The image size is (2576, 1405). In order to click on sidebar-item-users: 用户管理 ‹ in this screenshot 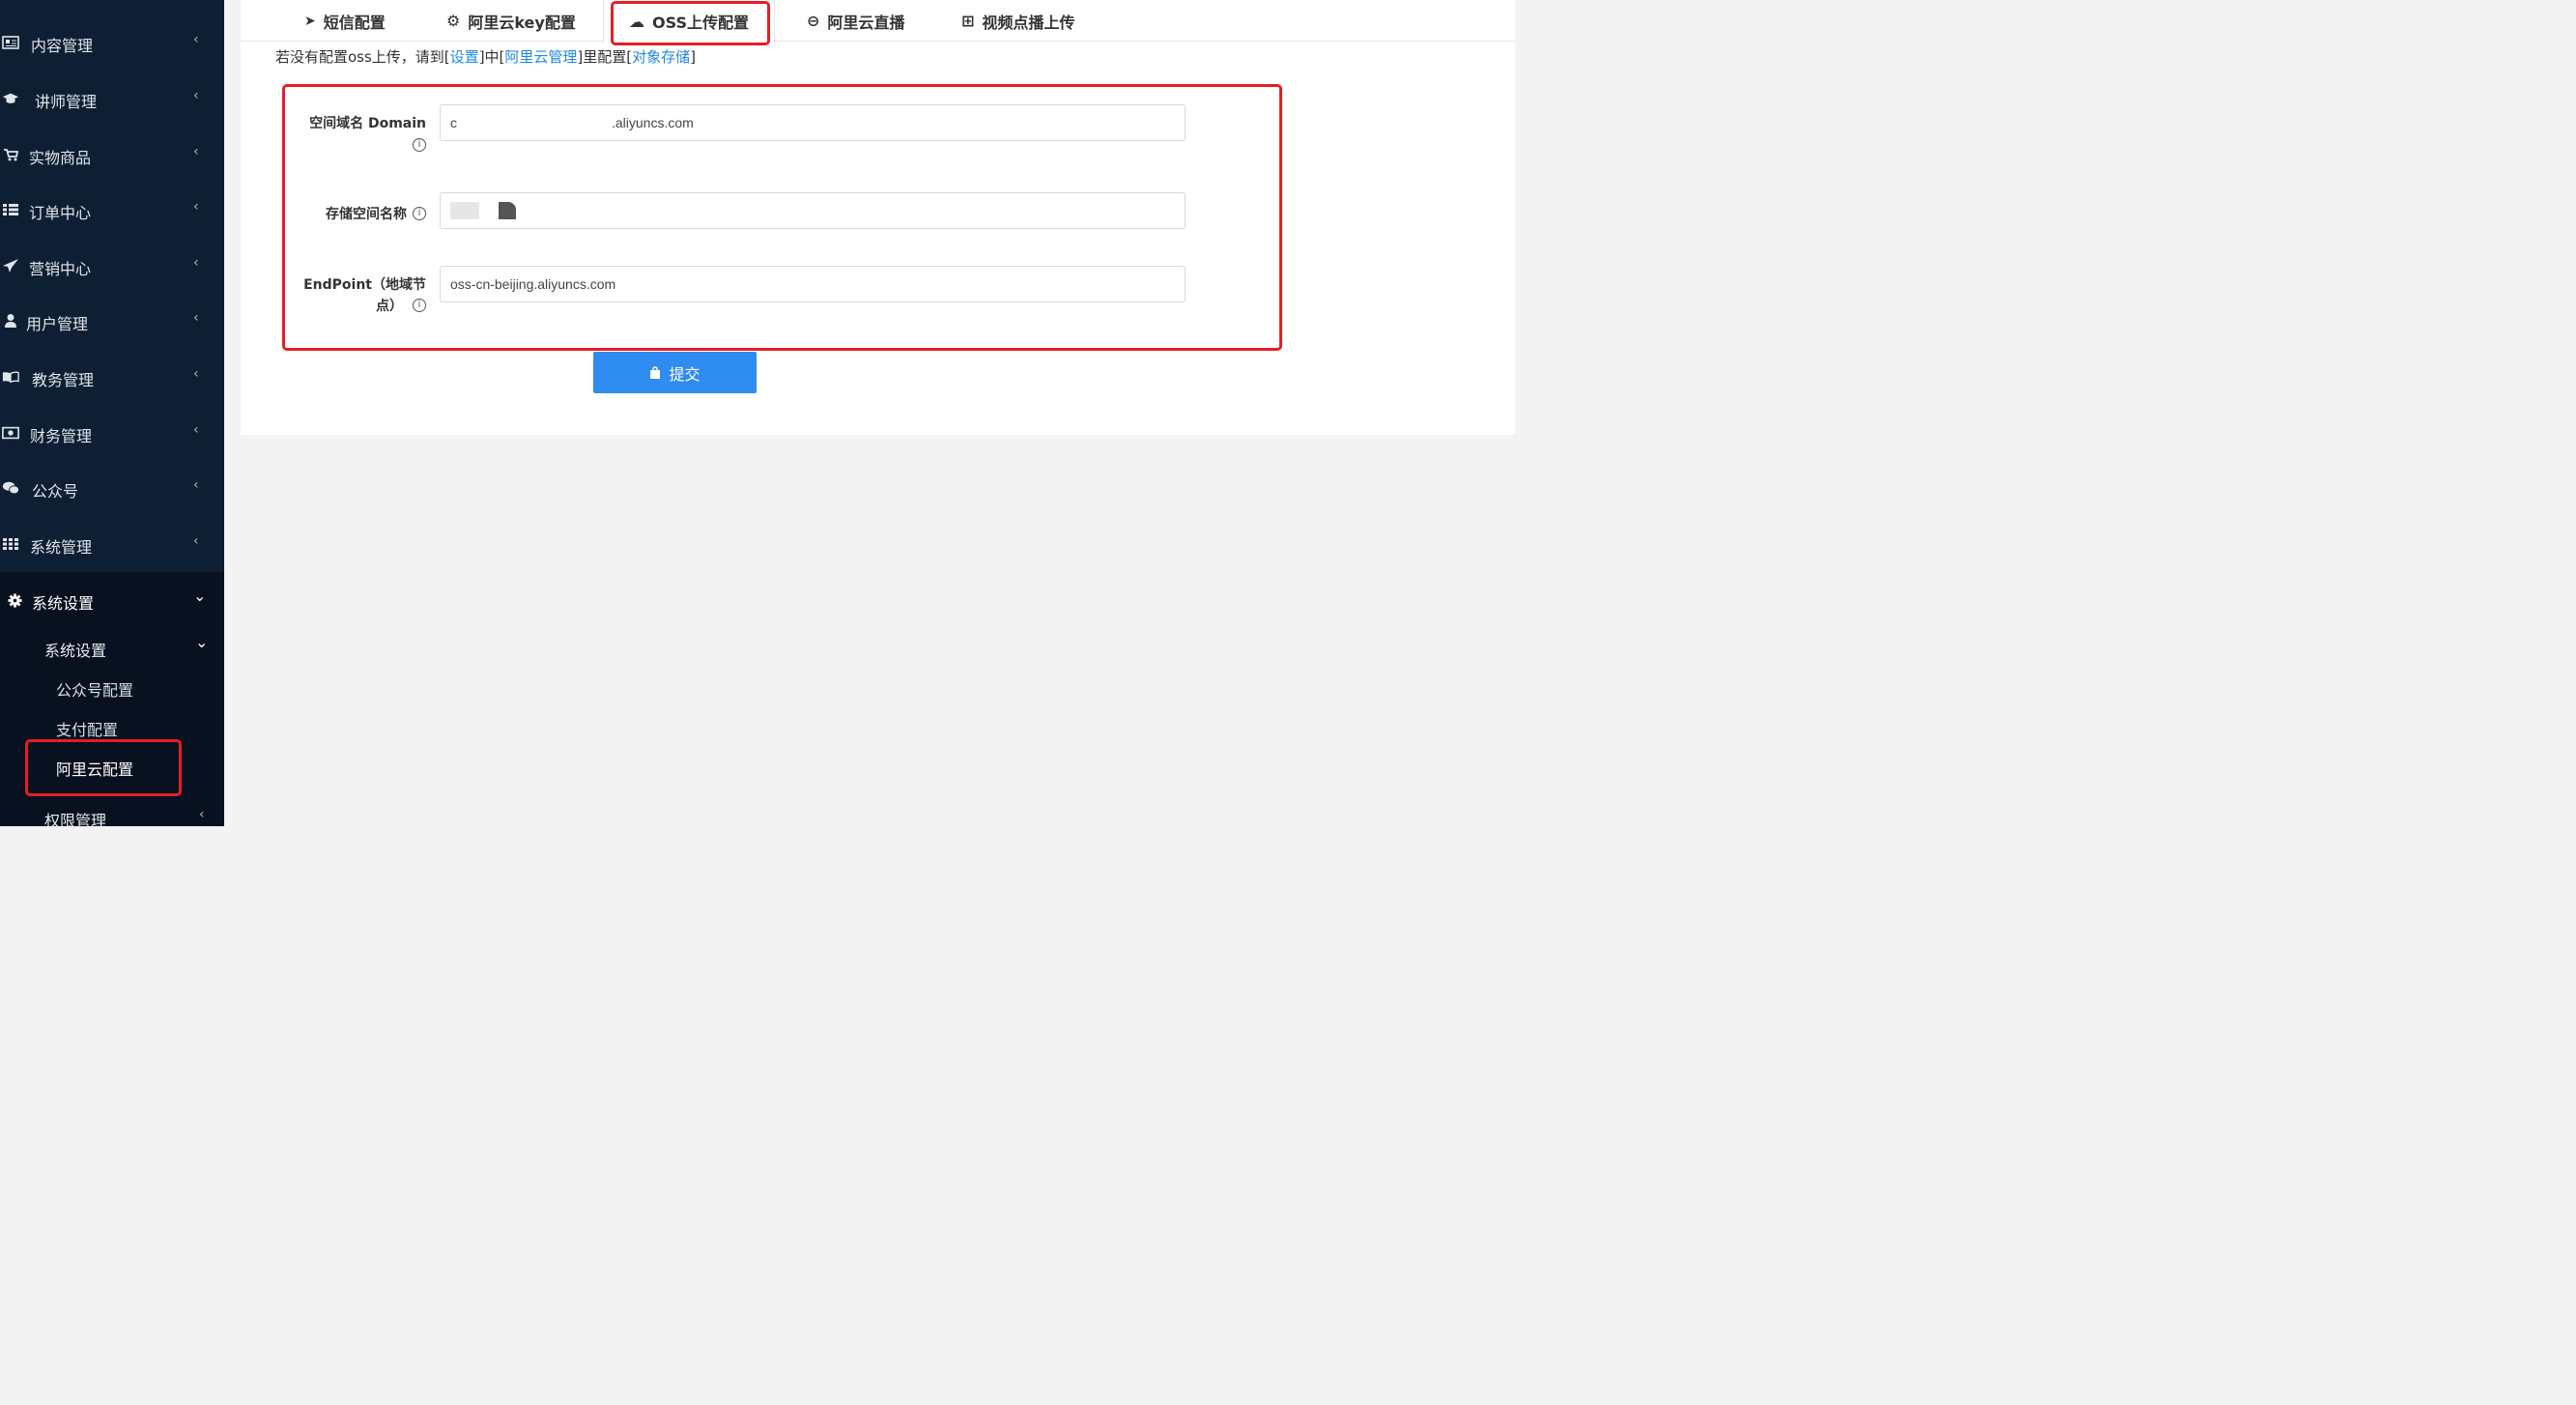, I will do `click(112, 320)`.